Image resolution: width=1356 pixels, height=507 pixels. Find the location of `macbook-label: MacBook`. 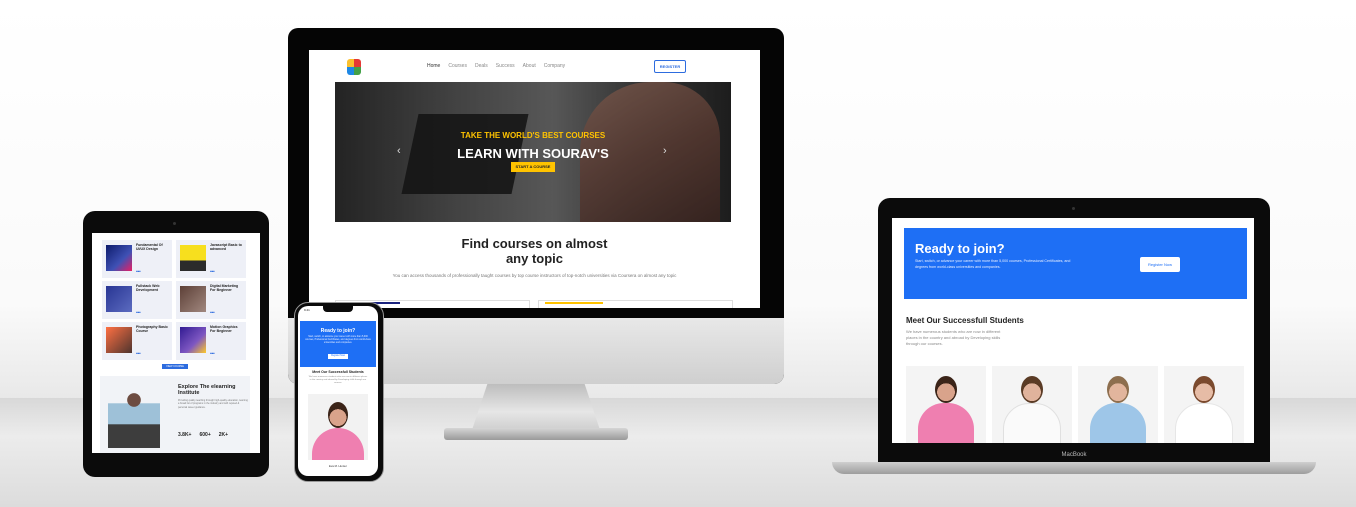

macbook-label: MacBook is located at coordinates (1074, 455).